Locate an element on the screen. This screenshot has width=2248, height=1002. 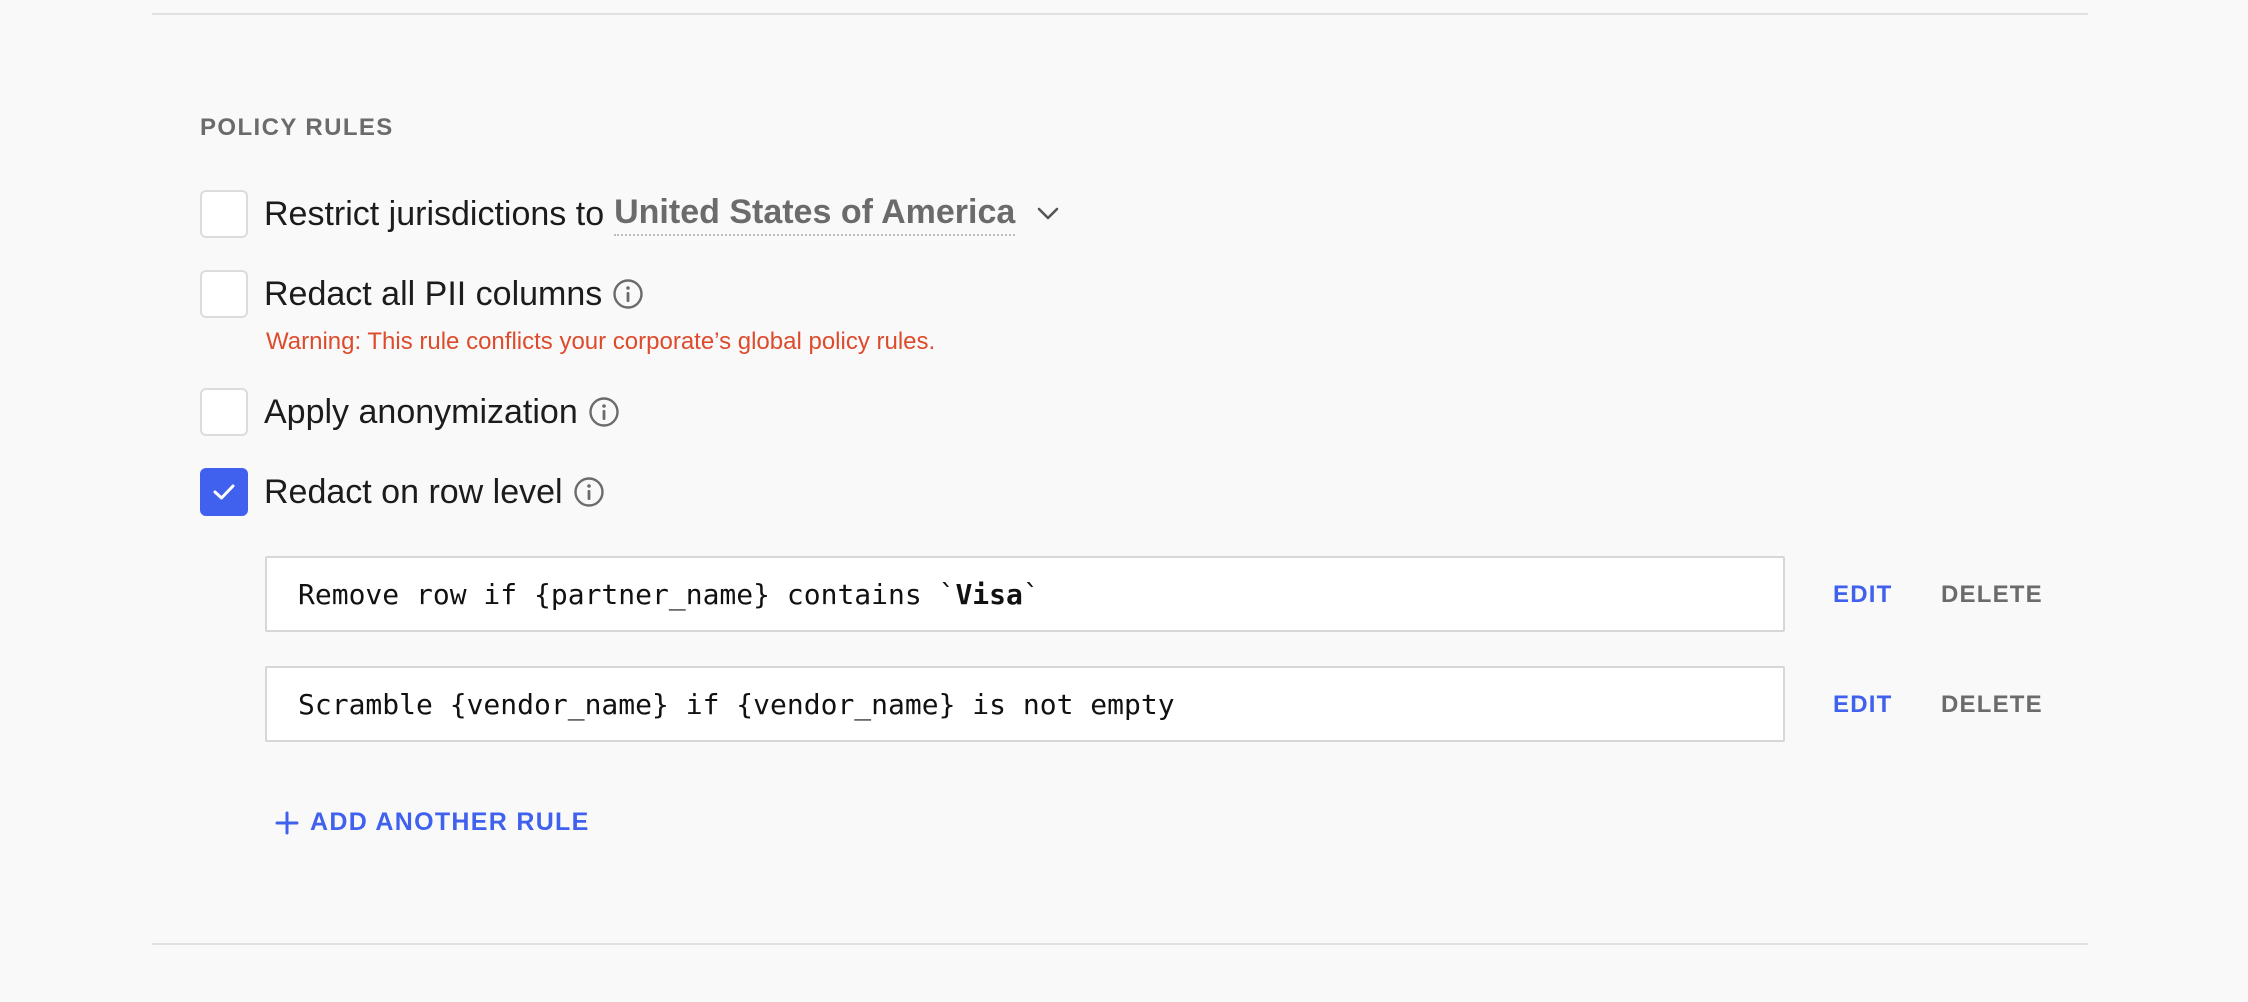
plus-icon is located at coordinates (287, 823).